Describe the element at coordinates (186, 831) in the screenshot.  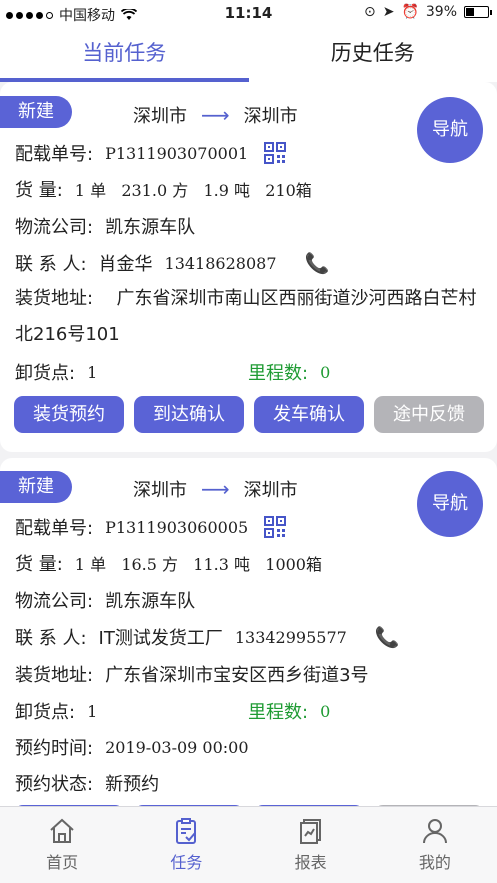
I see `task-icon` at that location.